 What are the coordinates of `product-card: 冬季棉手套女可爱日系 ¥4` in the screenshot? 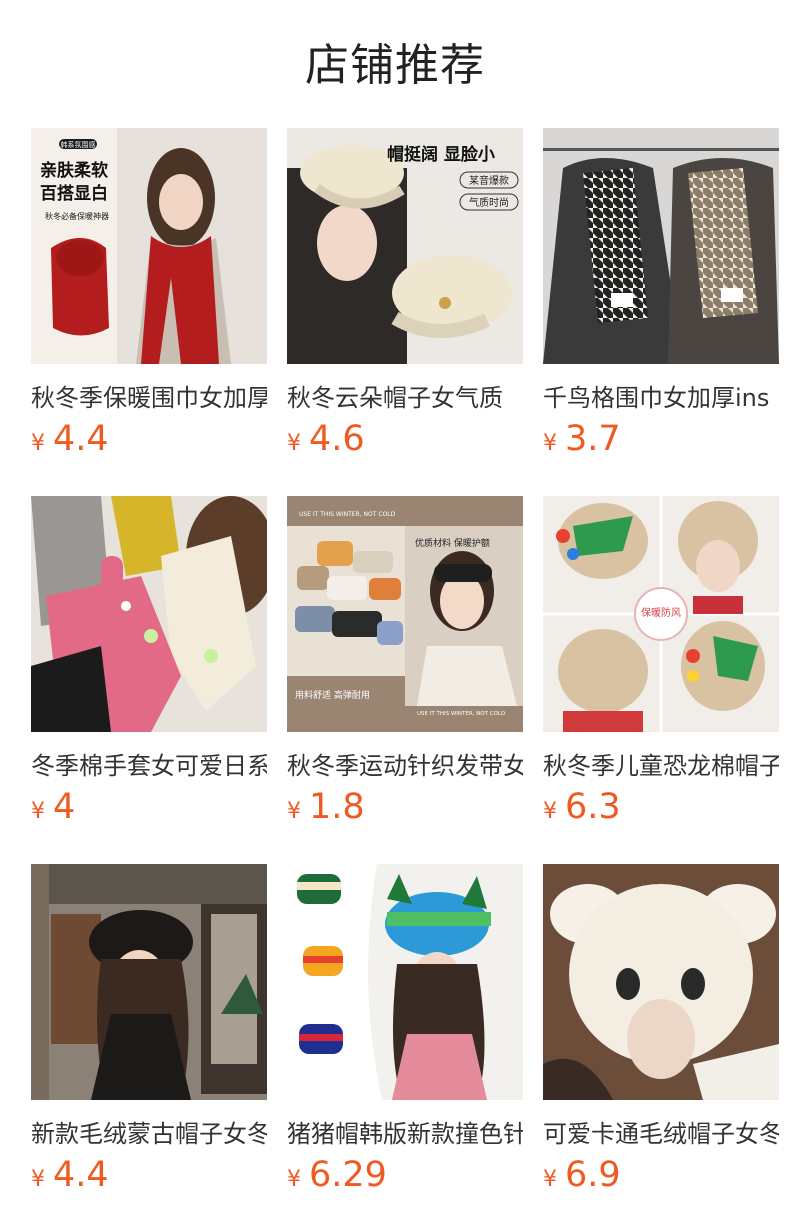 It's located at (149, 662).